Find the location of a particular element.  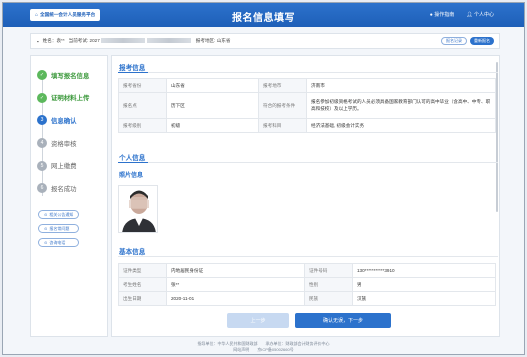

faq-link: ⊙ 报名常问题 is located at coordinates (59, 228).